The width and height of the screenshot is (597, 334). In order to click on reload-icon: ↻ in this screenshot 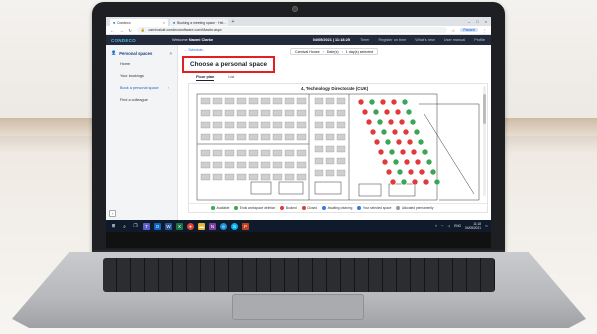, I will do `click(130, 30)`.